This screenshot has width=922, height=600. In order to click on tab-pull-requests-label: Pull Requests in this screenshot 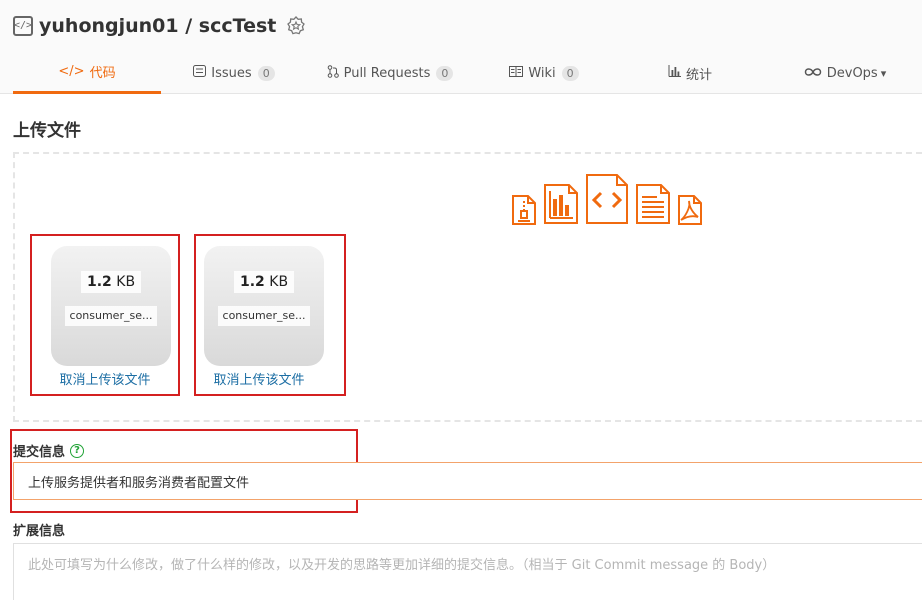, I will do `click(387, 73)`.